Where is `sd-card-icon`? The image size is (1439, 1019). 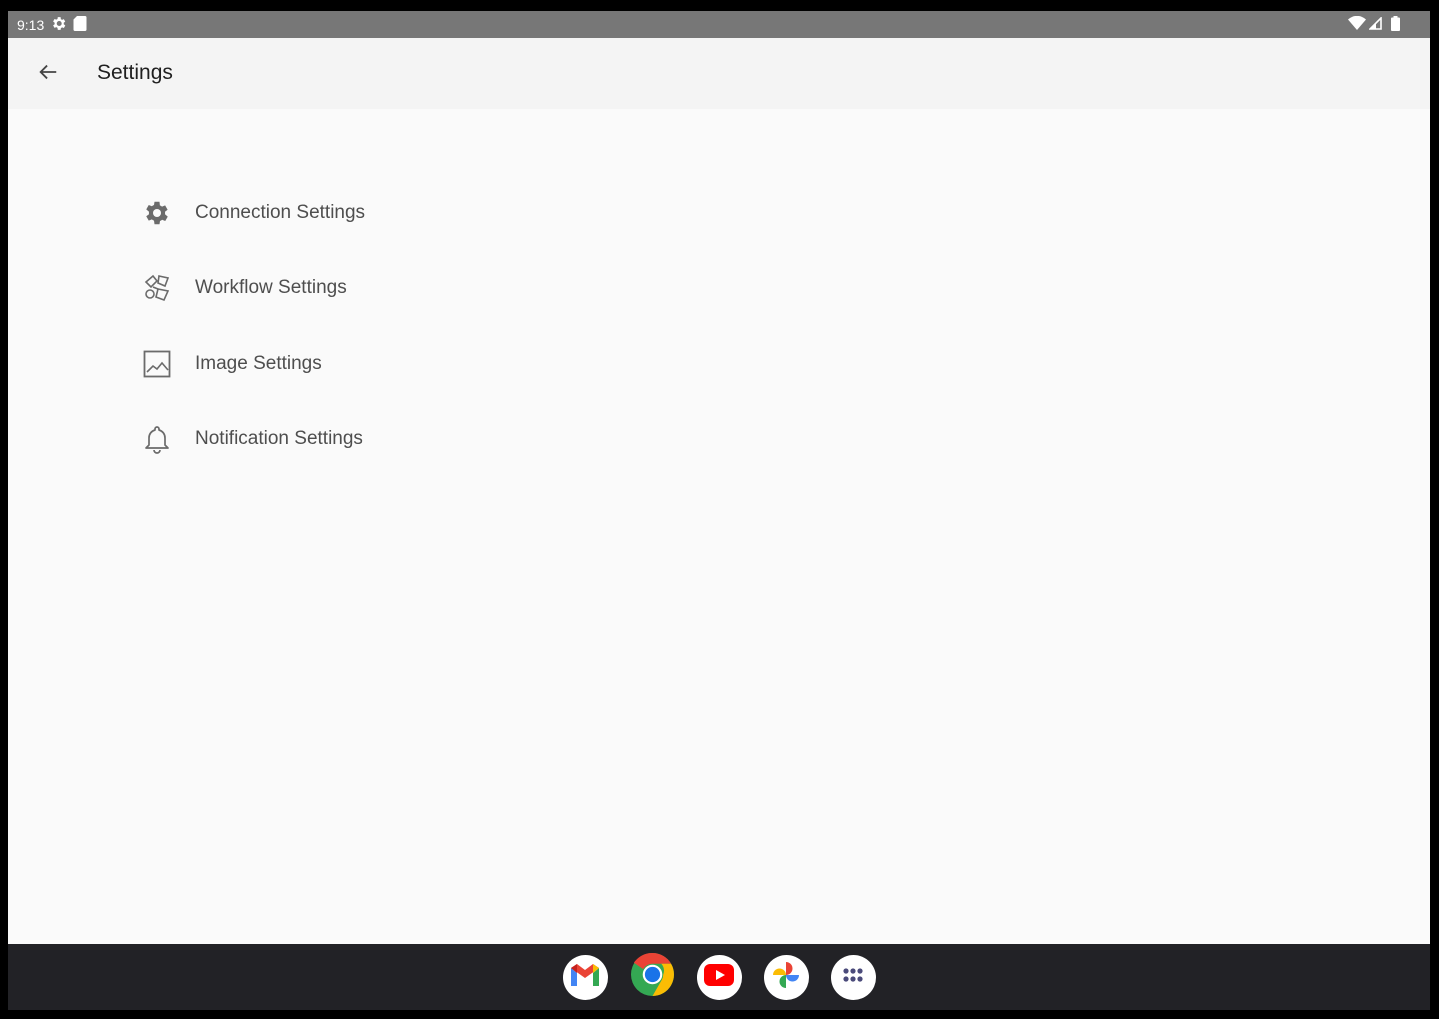 sd-card-icon is located at coordinates (80, 25).